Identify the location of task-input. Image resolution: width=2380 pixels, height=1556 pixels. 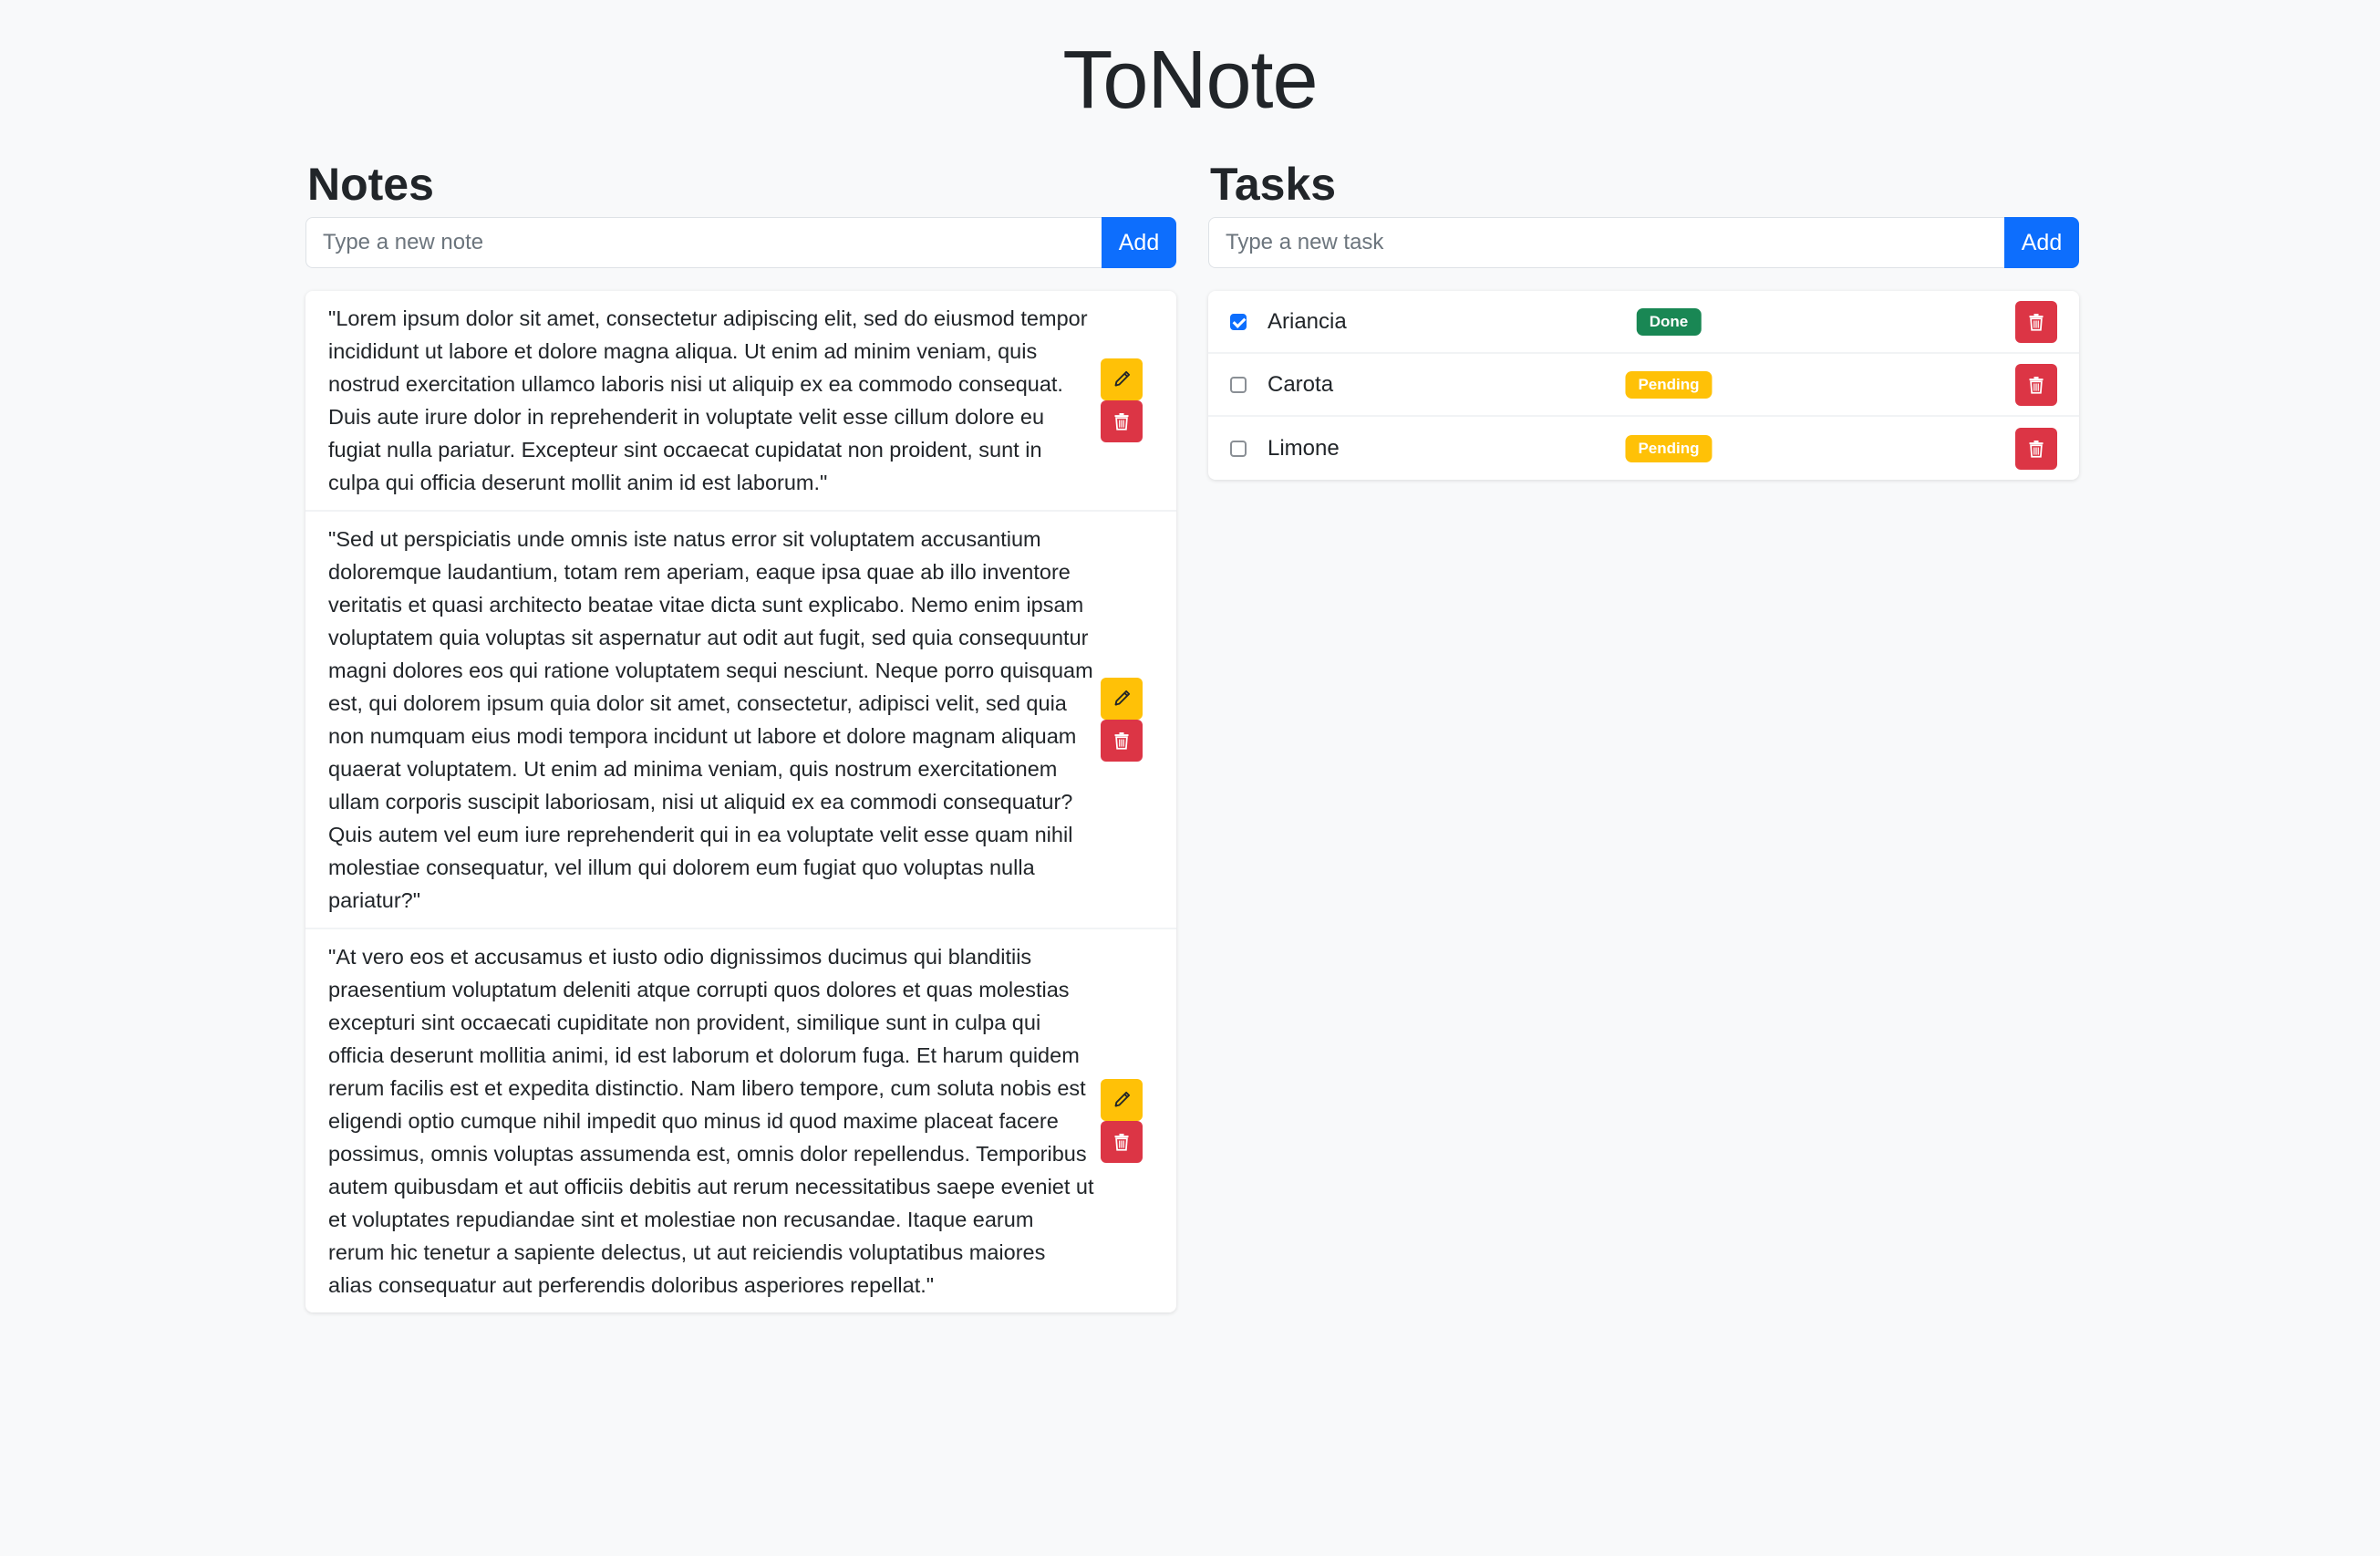
(1606, 242).